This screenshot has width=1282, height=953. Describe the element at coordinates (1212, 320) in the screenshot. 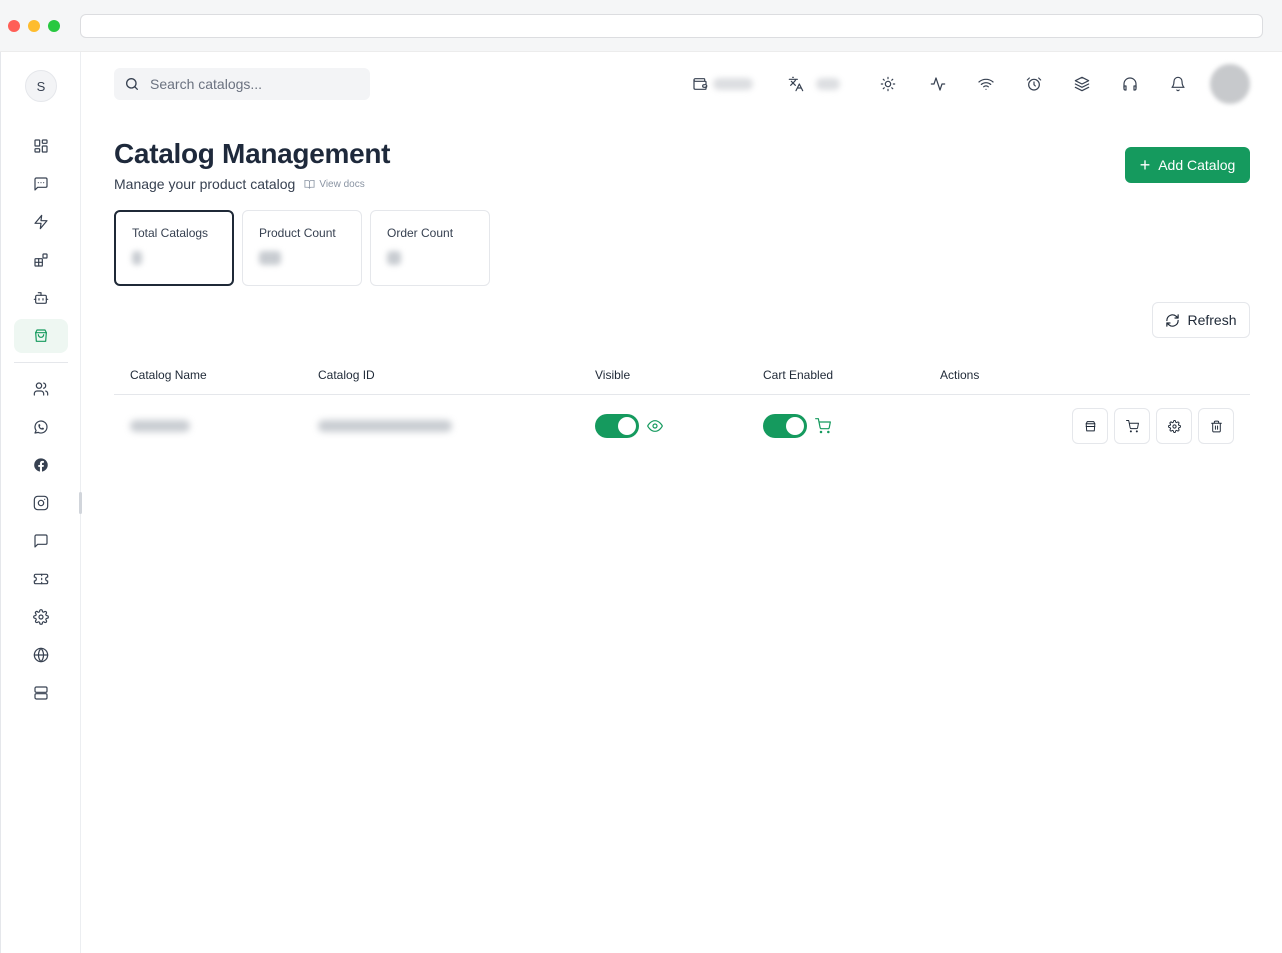

I see `refresh-label: Refresh` at that location.